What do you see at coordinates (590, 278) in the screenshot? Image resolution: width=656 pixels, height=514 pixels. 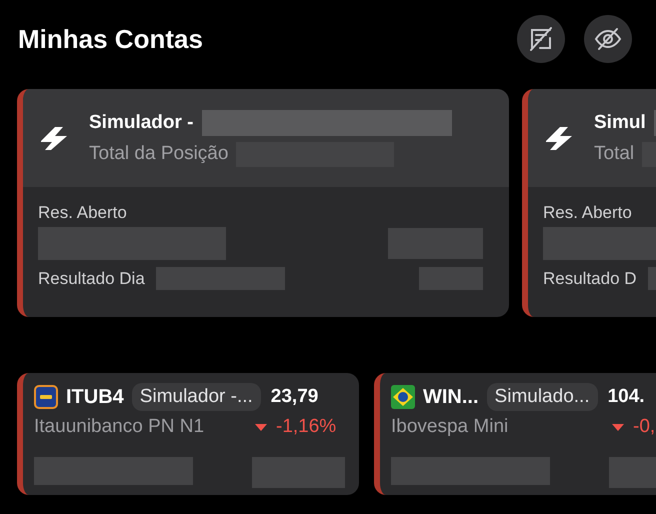 I see `day-result-label: Resultado D` at bounding box center [590, 278].